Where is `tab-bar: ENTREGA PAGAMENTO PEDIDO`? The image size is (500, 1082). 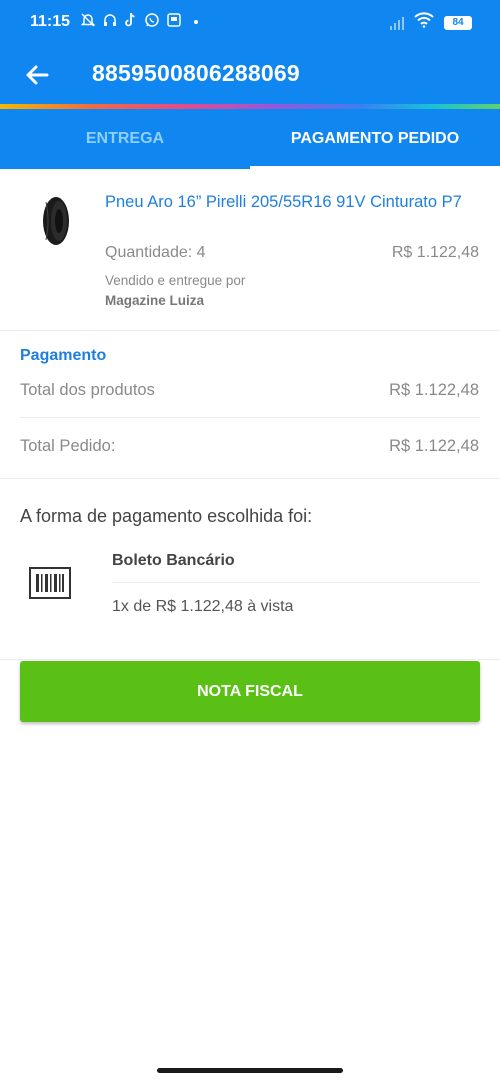 tab-bar: ENTREGA PAGAMENTO PEDIDO is located at coordinates (250, 139).